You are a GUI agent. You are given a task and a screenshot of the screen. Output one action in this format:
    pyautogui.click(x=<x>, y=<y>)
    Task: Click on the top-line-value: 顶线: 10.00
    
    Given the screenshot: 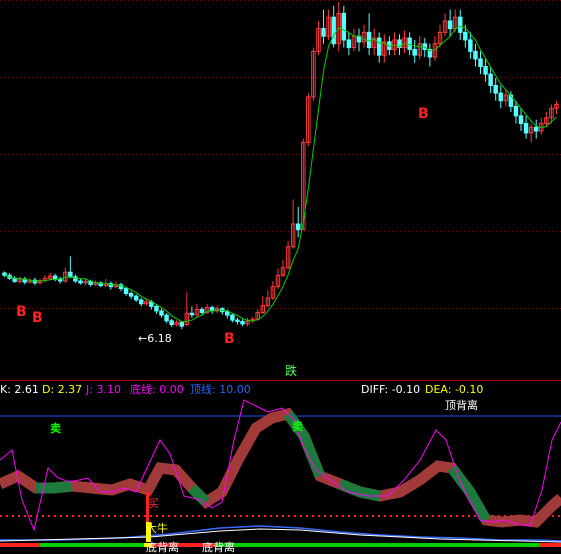 What is the action you would take?
    pyautogui.click(x=220, y=389)
    